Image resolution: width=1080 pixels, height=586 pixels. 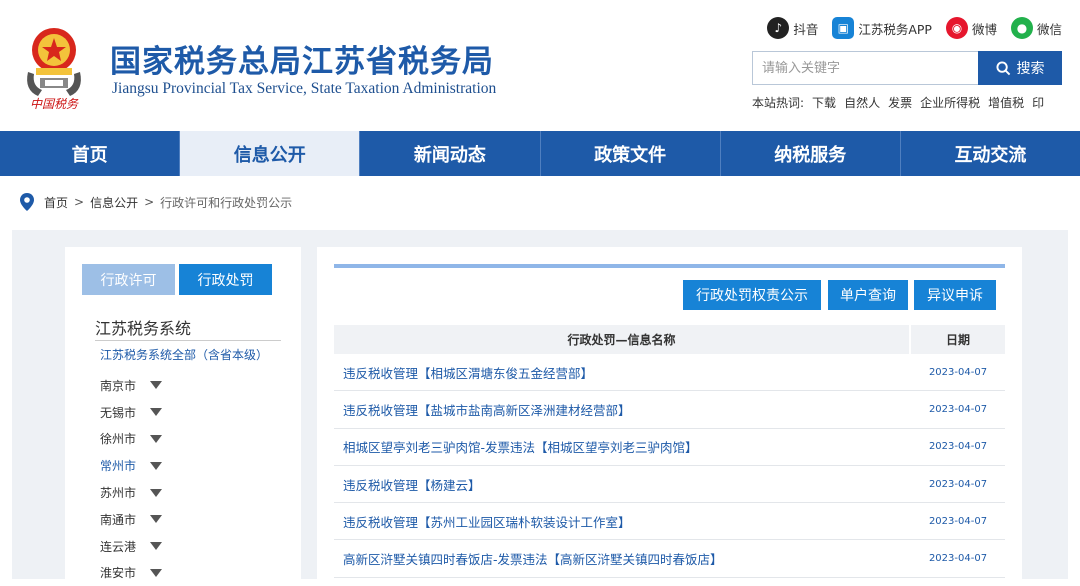 What do you see at coordinates (131, 573) in the screenshot?
I see `sidebar-item-city: 淮安市` at bounding box center [131, 573].